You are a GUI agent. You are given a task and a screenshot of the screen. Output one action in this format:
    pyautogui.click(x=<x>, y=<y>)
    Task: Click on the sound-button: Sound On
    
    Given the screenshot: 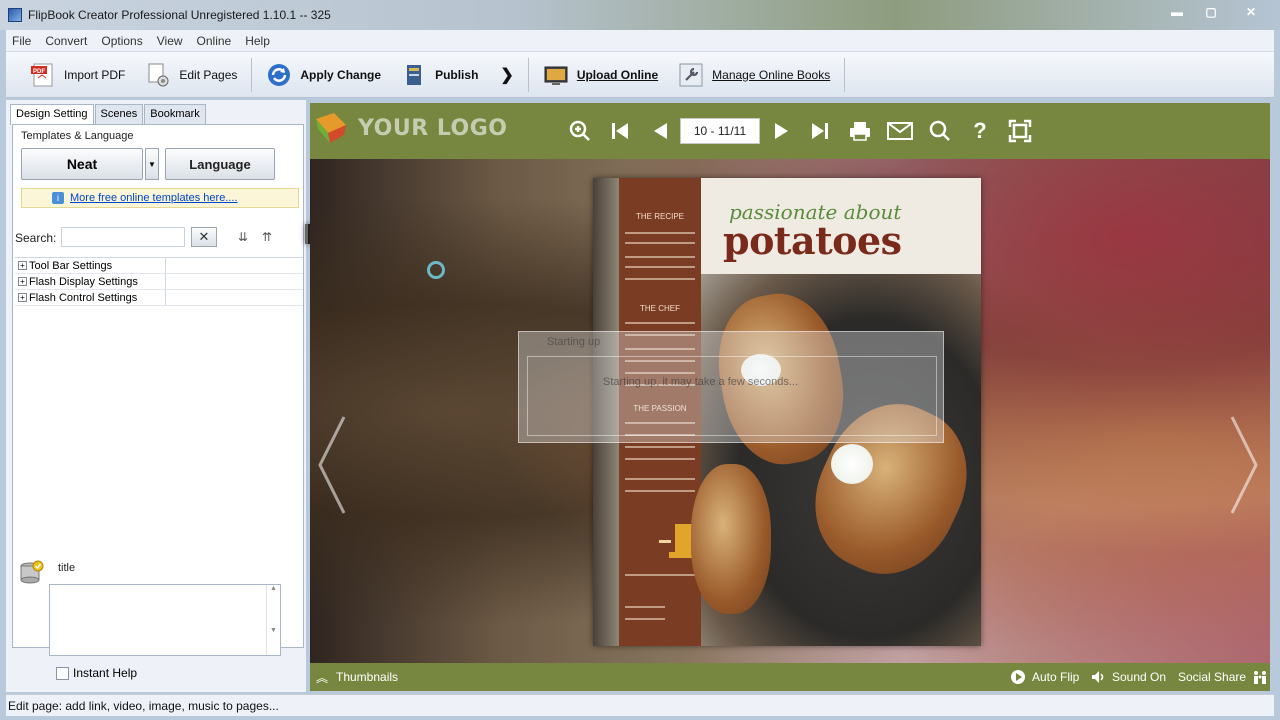 What is the action you would take?
    pyautogui.click(x=1128, y=677)
    